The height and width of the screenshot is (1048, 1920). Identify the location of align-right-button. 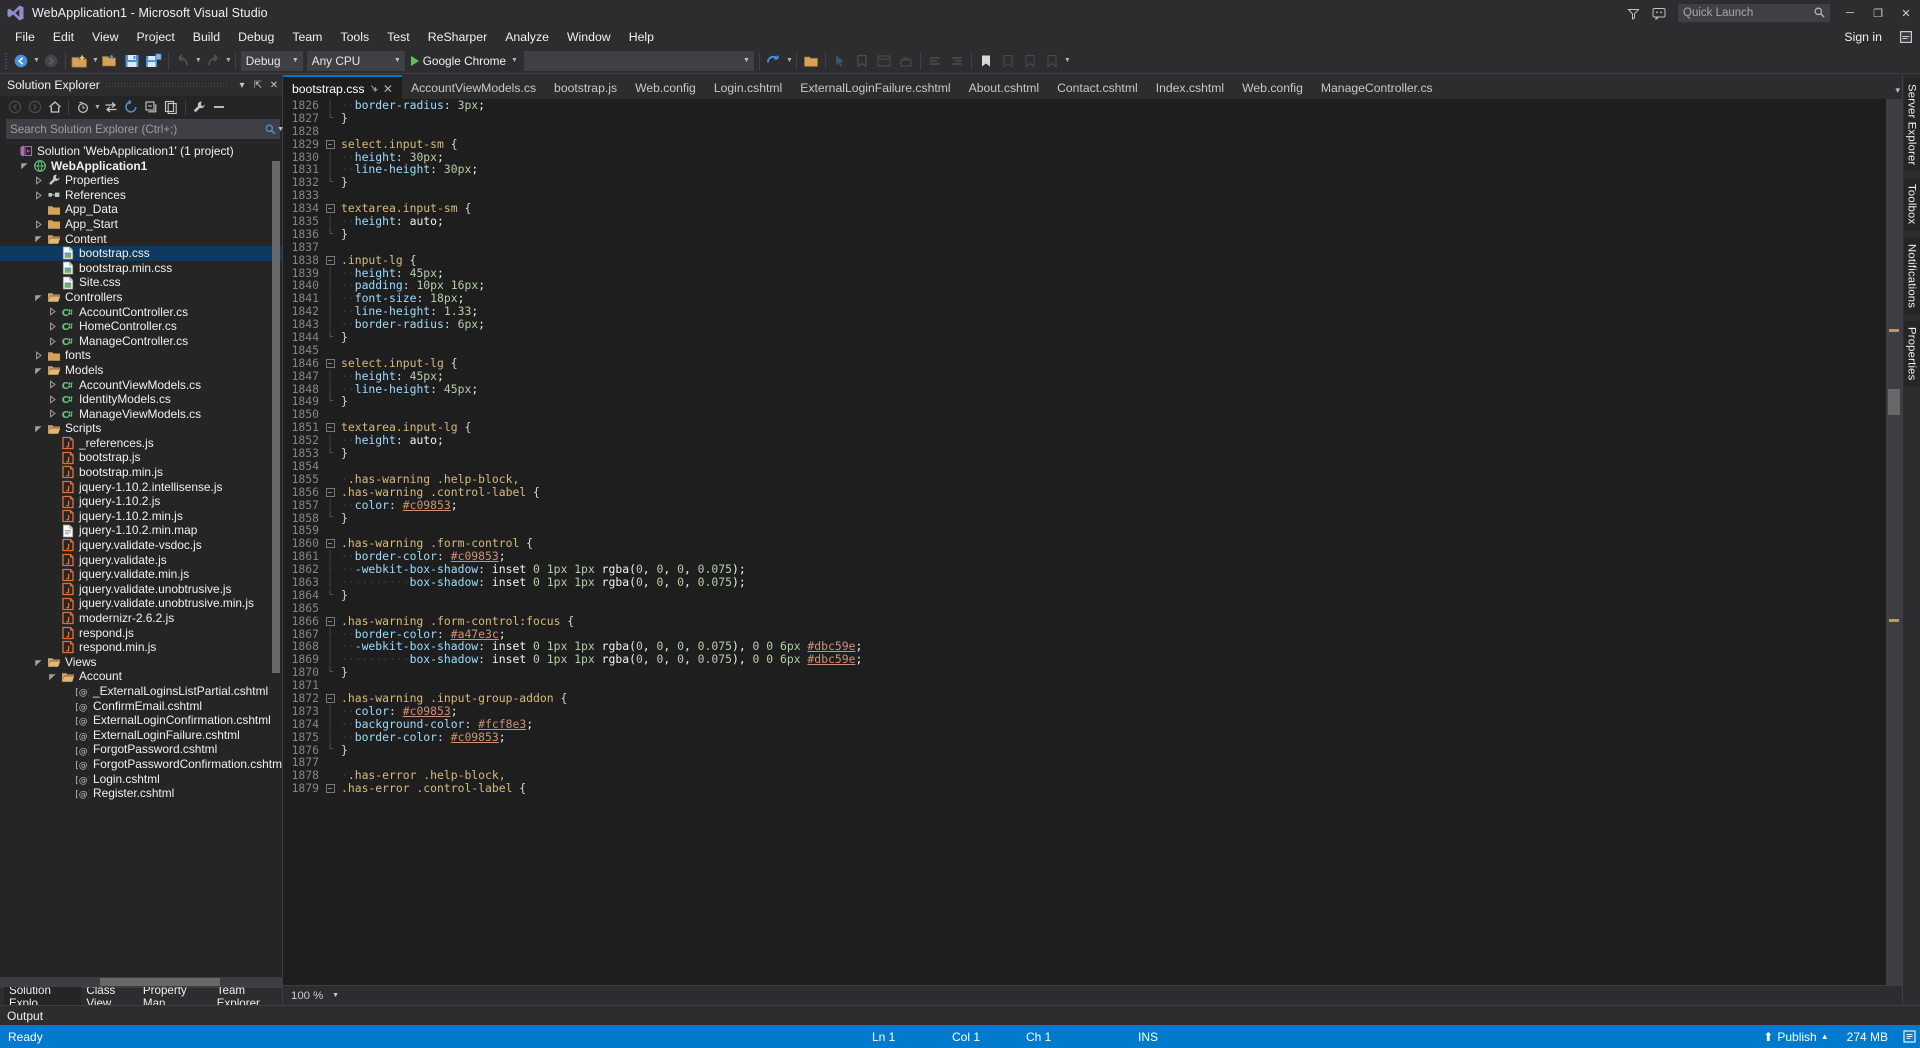
(957, 61).